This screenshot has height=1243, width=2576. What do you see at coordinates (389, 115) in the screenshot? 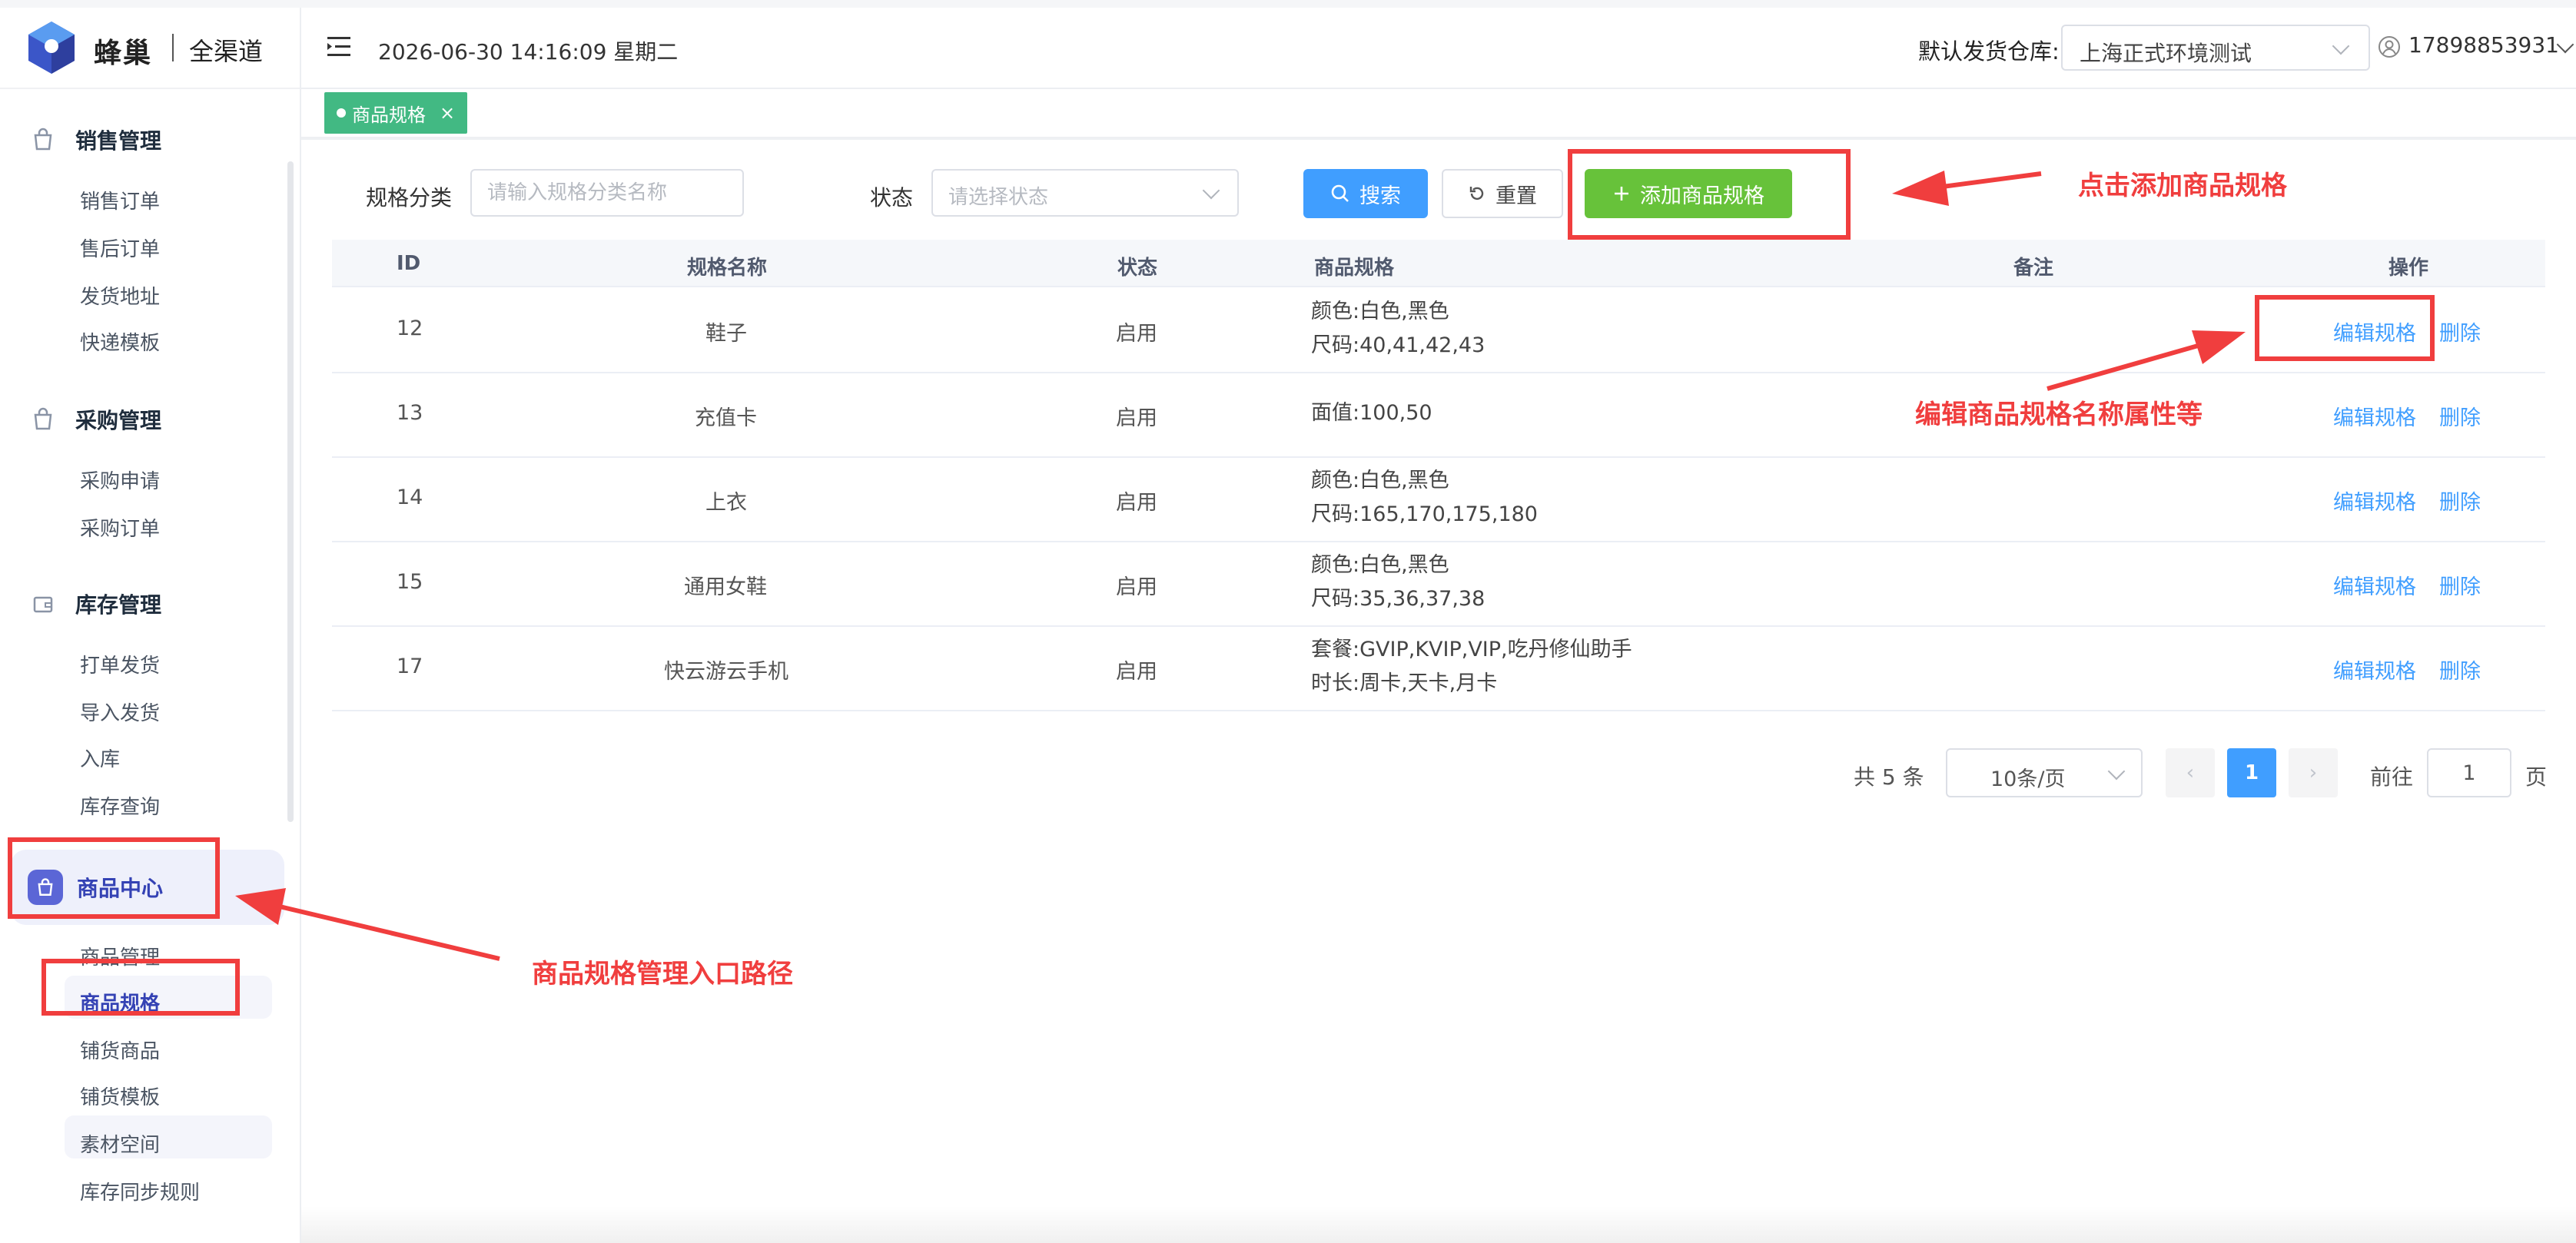
I see `tab-label: 商品规格` at bounding box center [389, 115].